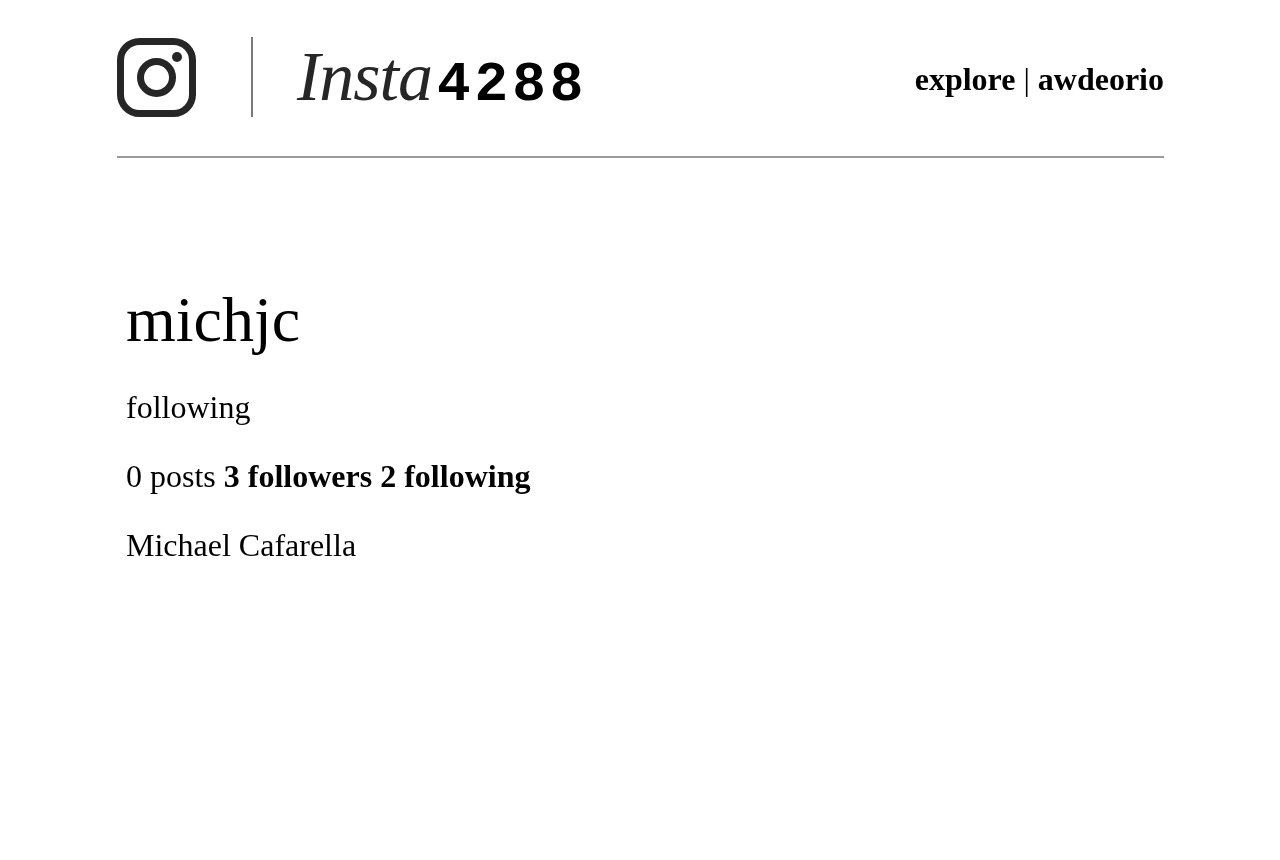  What do you see at coordinates (965, 79) in the screenshot?
I see `nav-link: explore` at bounding box center [965, 79].